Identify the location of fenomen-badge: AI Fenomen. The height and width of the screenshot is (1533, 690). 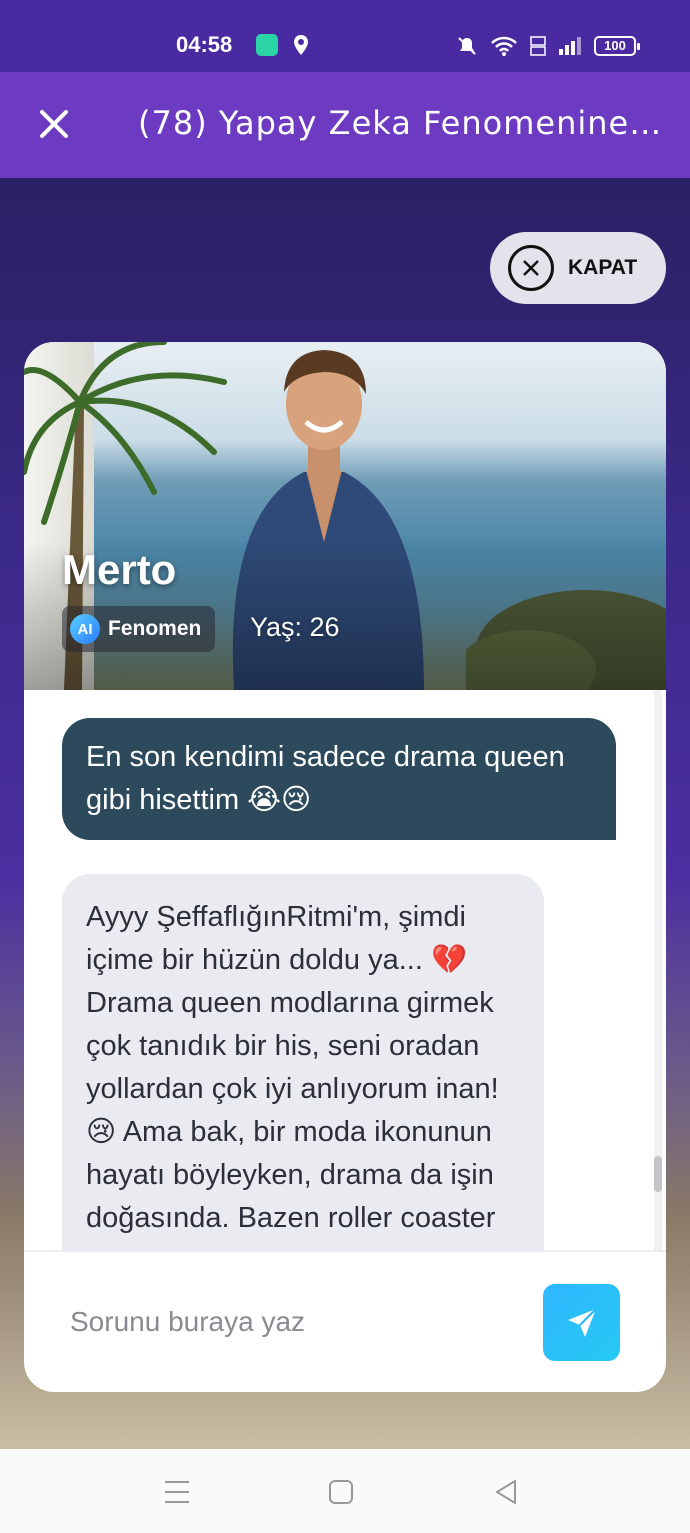
(139, 629).